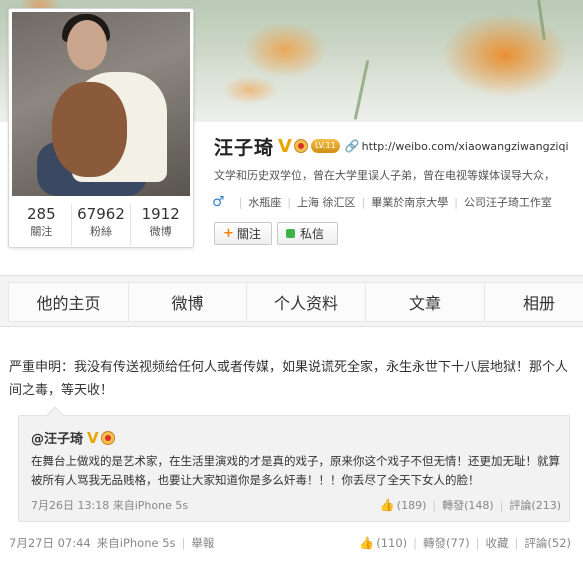 The image size is (583, 563). What do you see at coordinates (508, 202) in the screenshot?
I see `info-company: 公司汪子琦工作室` at bounding box center [508, 202].